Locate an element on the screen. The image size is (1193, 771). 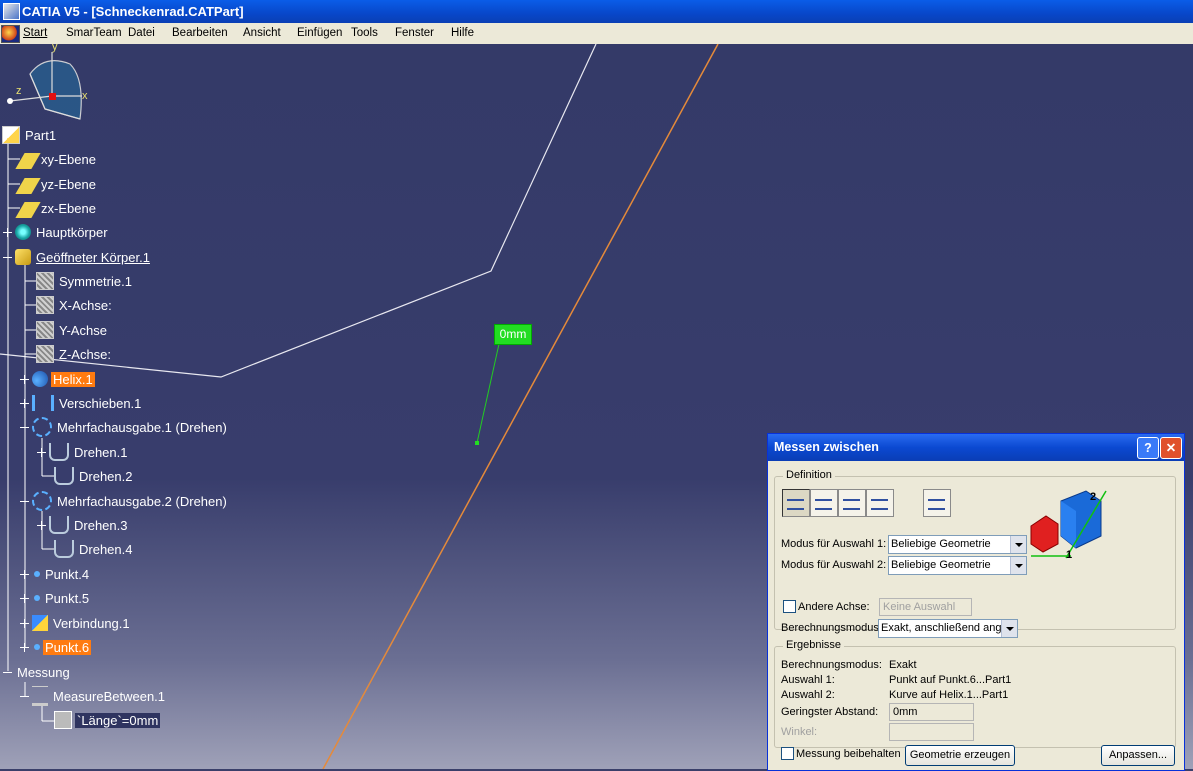
menu-datei: Datei is located at coordinates (141, 33).